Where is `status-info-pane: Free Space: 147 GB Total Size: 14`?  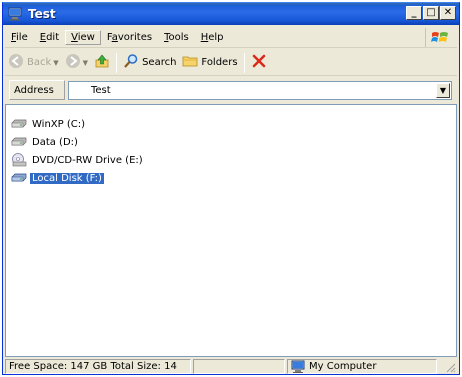 status-info-pane: Free Space: 147 GB Total Size: 14 is located at coordinates (98, 366).